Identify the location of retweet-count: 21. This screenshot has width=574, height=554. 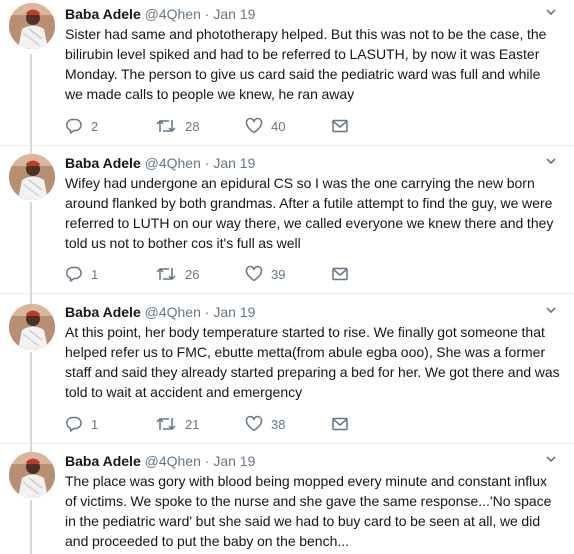
(192, 424).